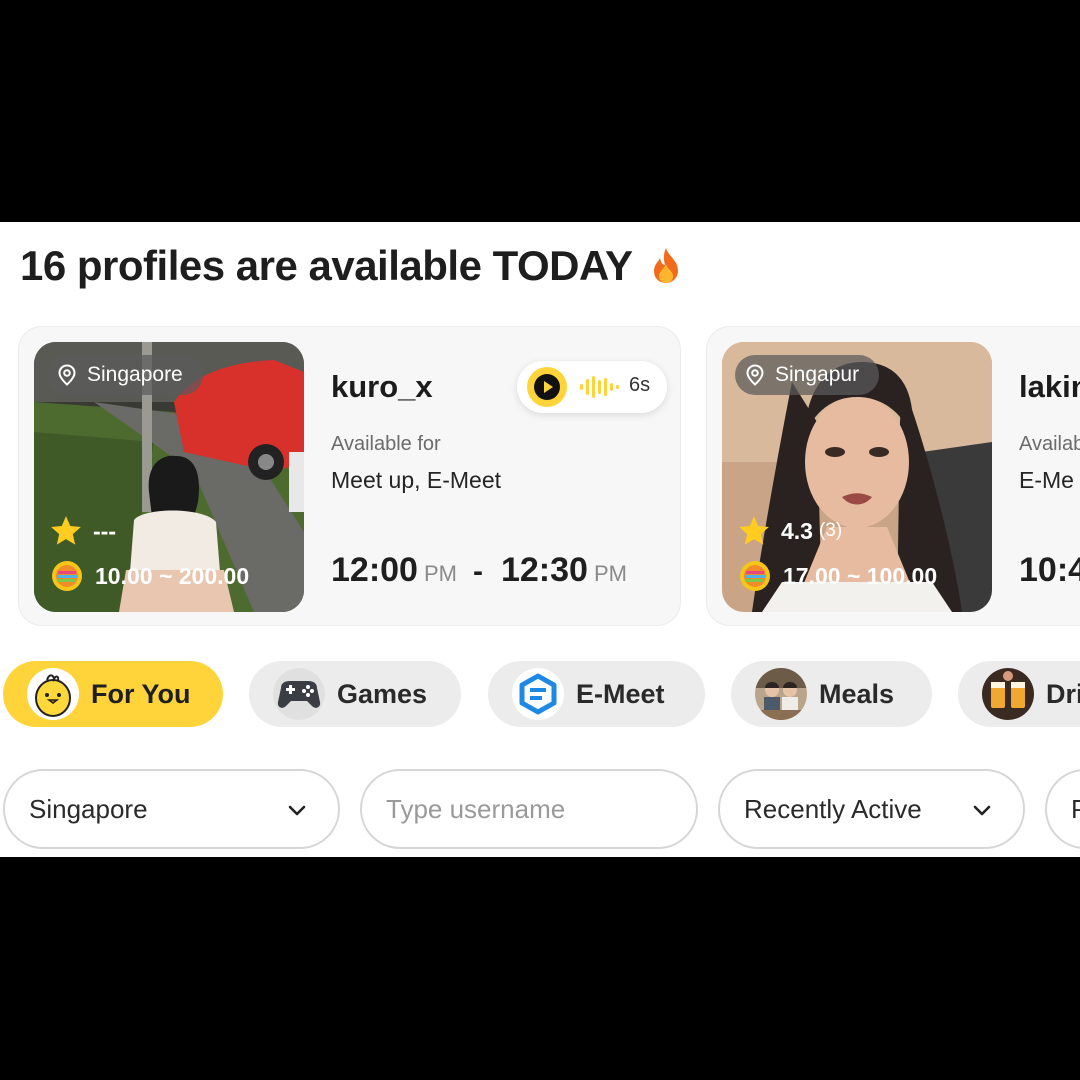 This screenshot has width=1080, height=1080. I want to click on available-value: E-Me, so click(1046, 480).